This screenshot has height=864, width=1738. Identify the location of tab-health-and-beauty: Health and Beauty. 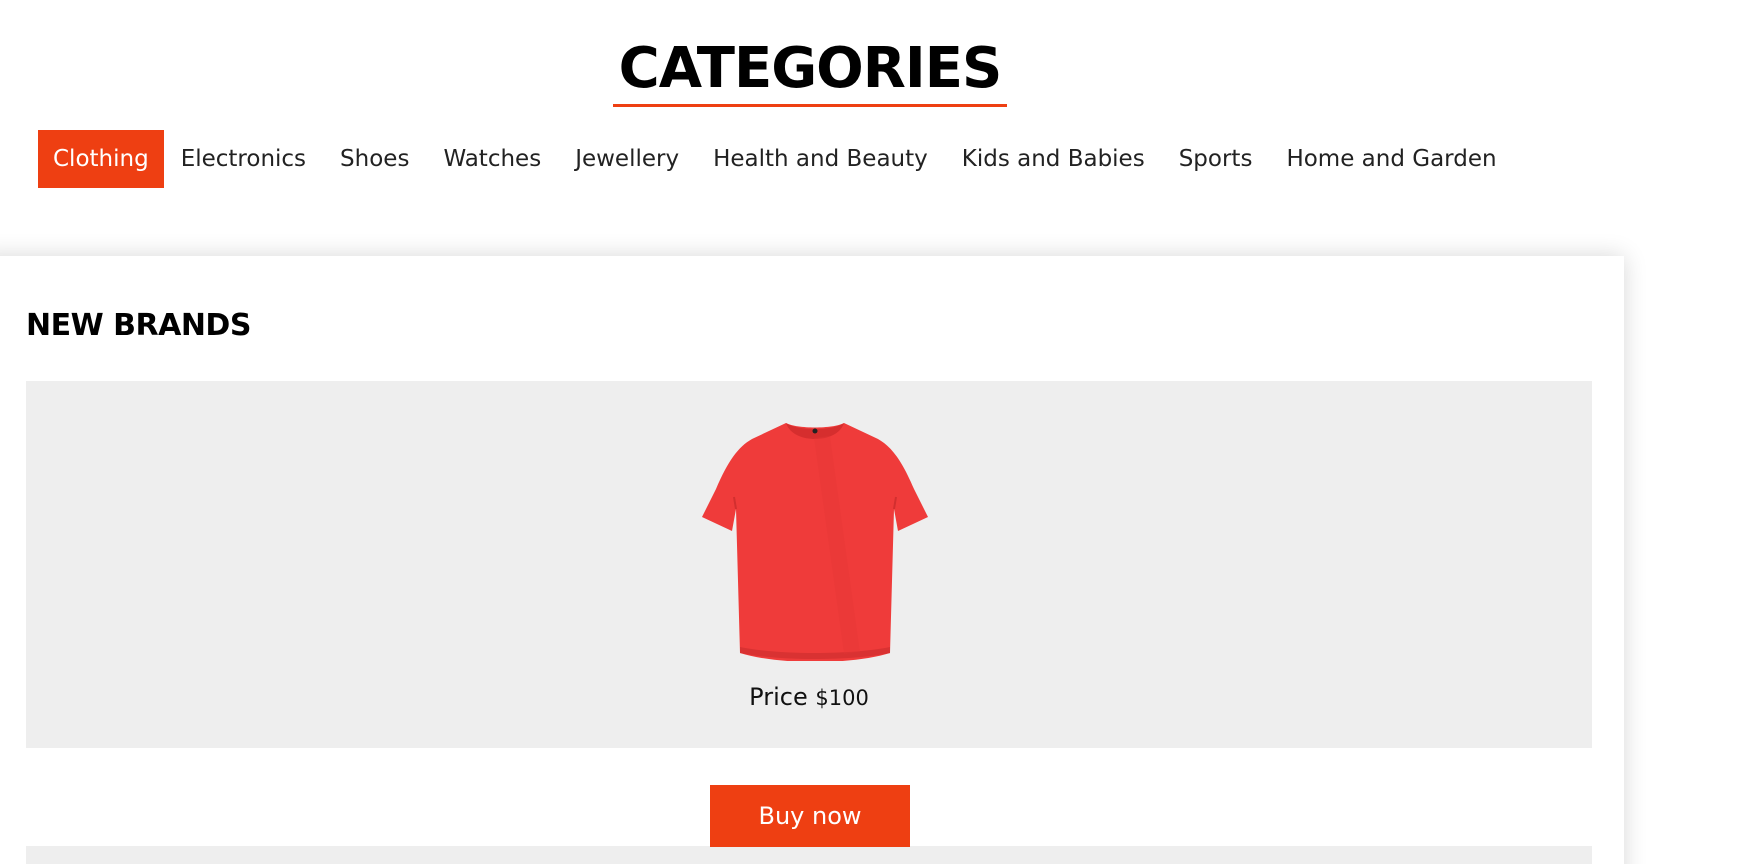
(820, 159).